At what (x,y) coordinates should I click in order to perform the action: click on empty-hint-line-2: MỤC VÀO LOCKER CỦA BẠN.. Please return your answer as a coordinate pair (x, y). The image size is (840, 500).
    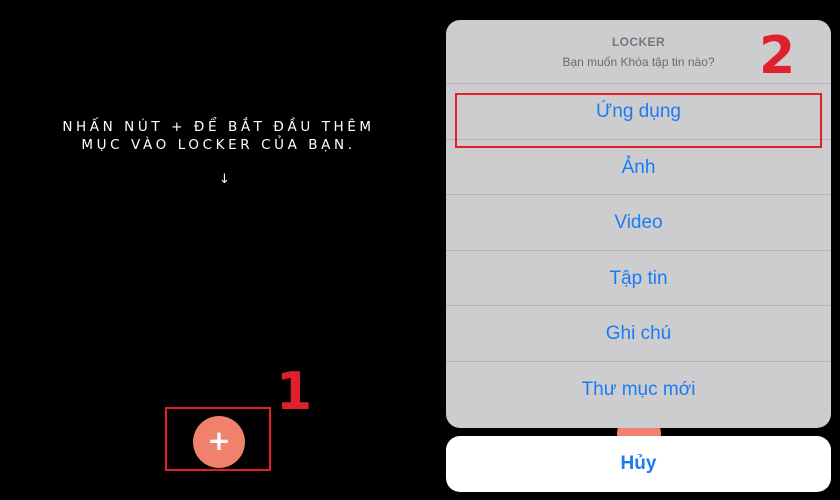
    Looking at the image, I should click on (218, 145).